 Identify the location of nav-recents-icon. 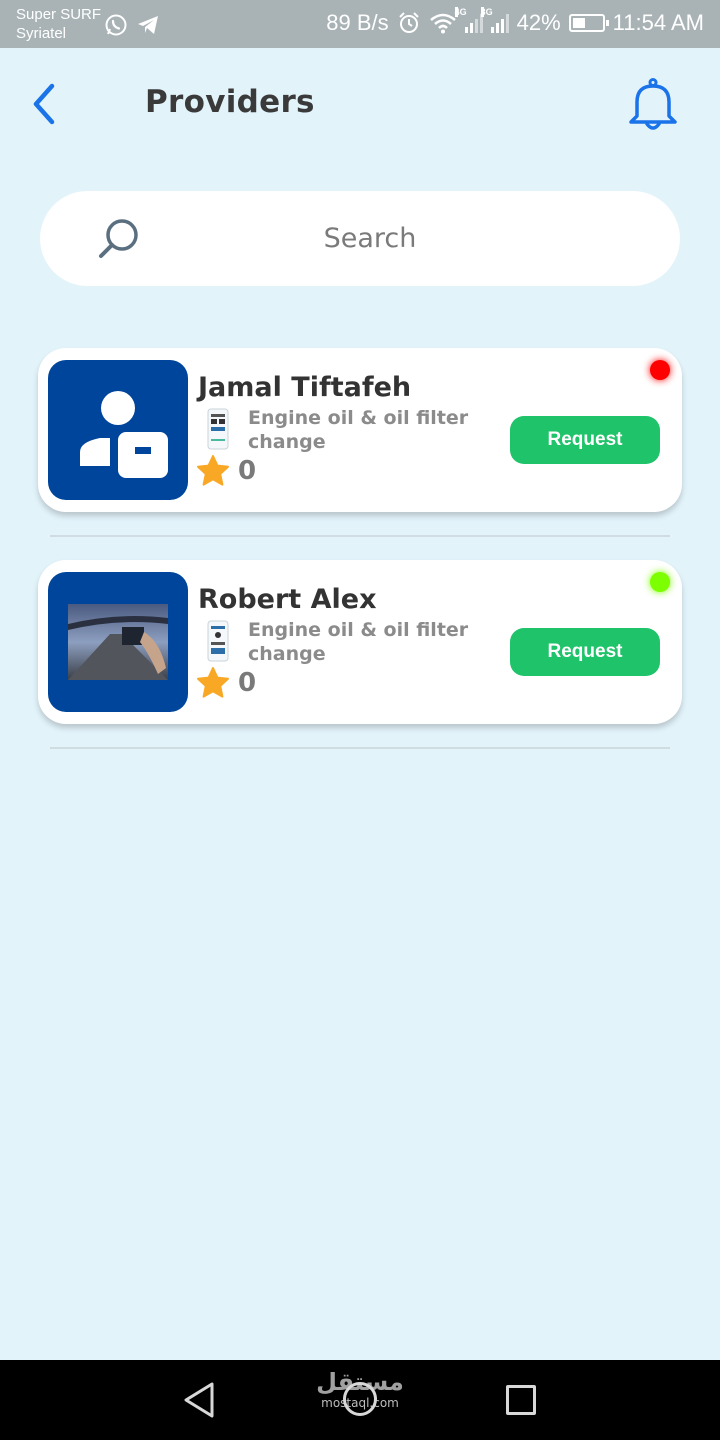
(521, 1400).